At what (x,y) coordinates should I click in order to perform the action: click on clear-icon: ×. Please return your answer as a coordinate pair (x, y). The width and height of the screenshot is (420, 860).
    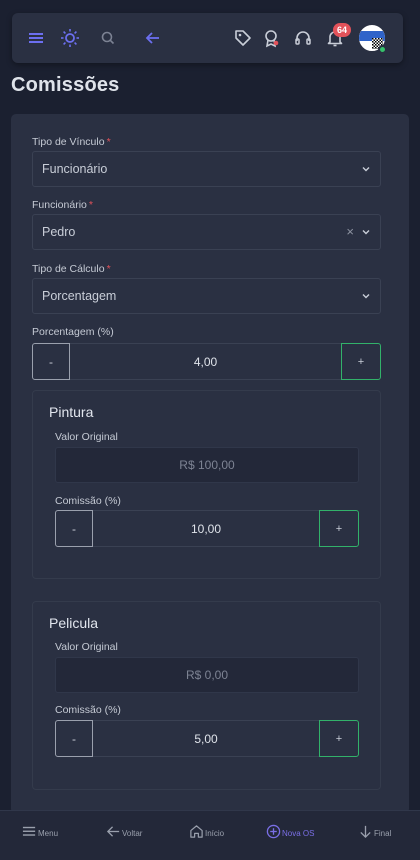
    Looking at the image, I should click on (350, 231).